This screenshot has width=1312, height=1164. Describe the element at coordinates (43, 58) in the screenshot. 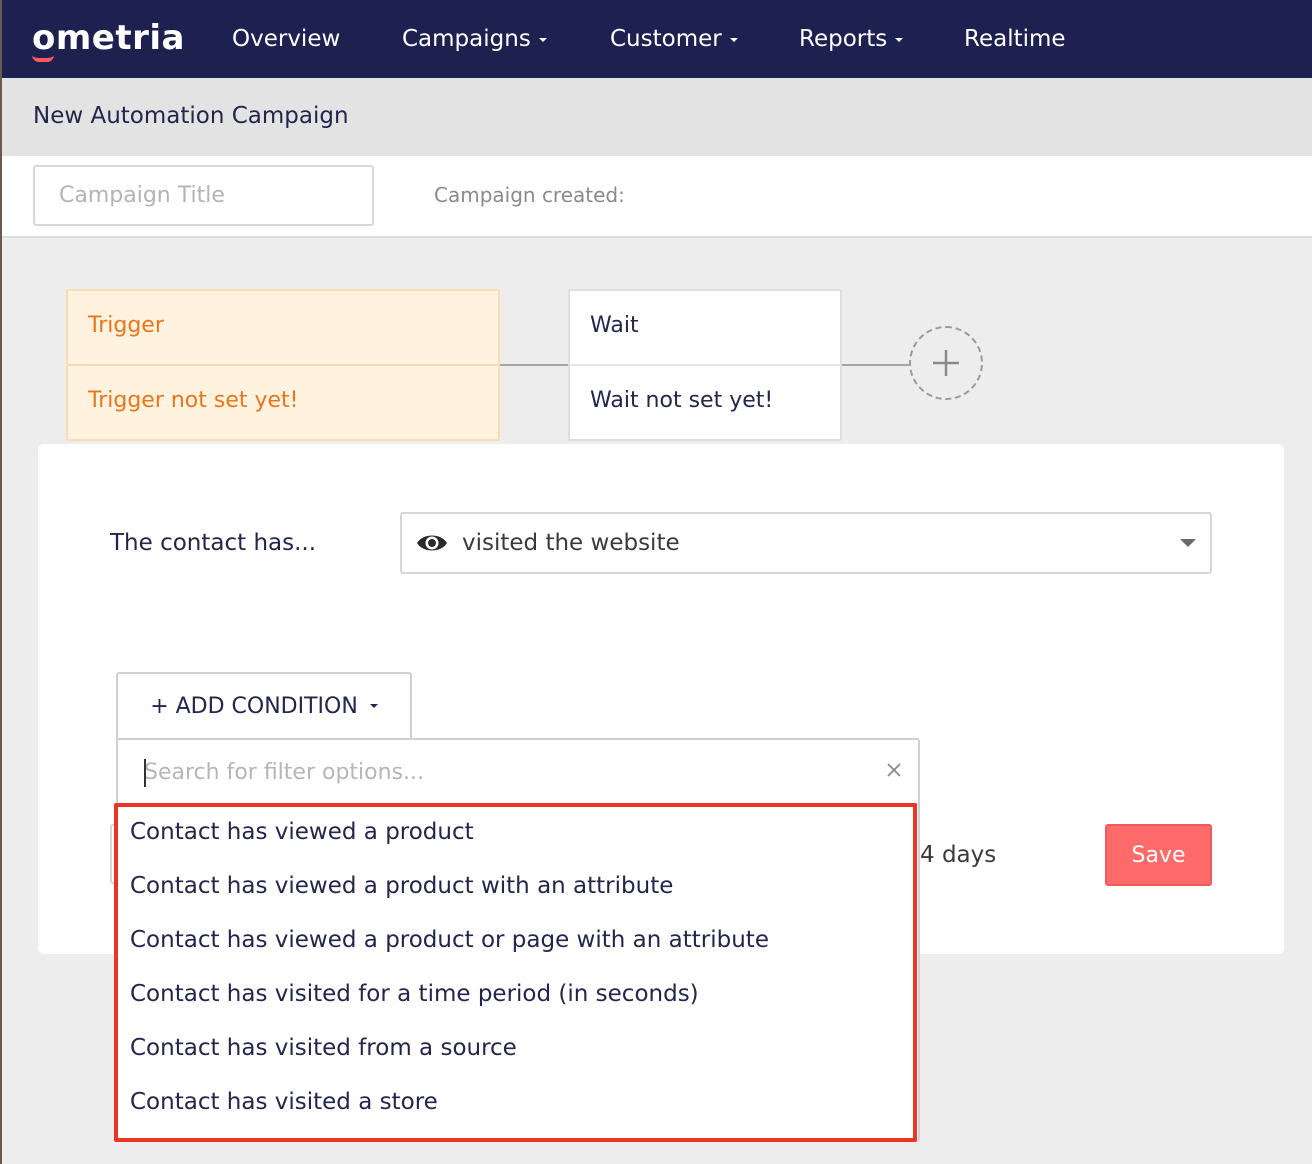

I see `logo-smile-icon` at that location.